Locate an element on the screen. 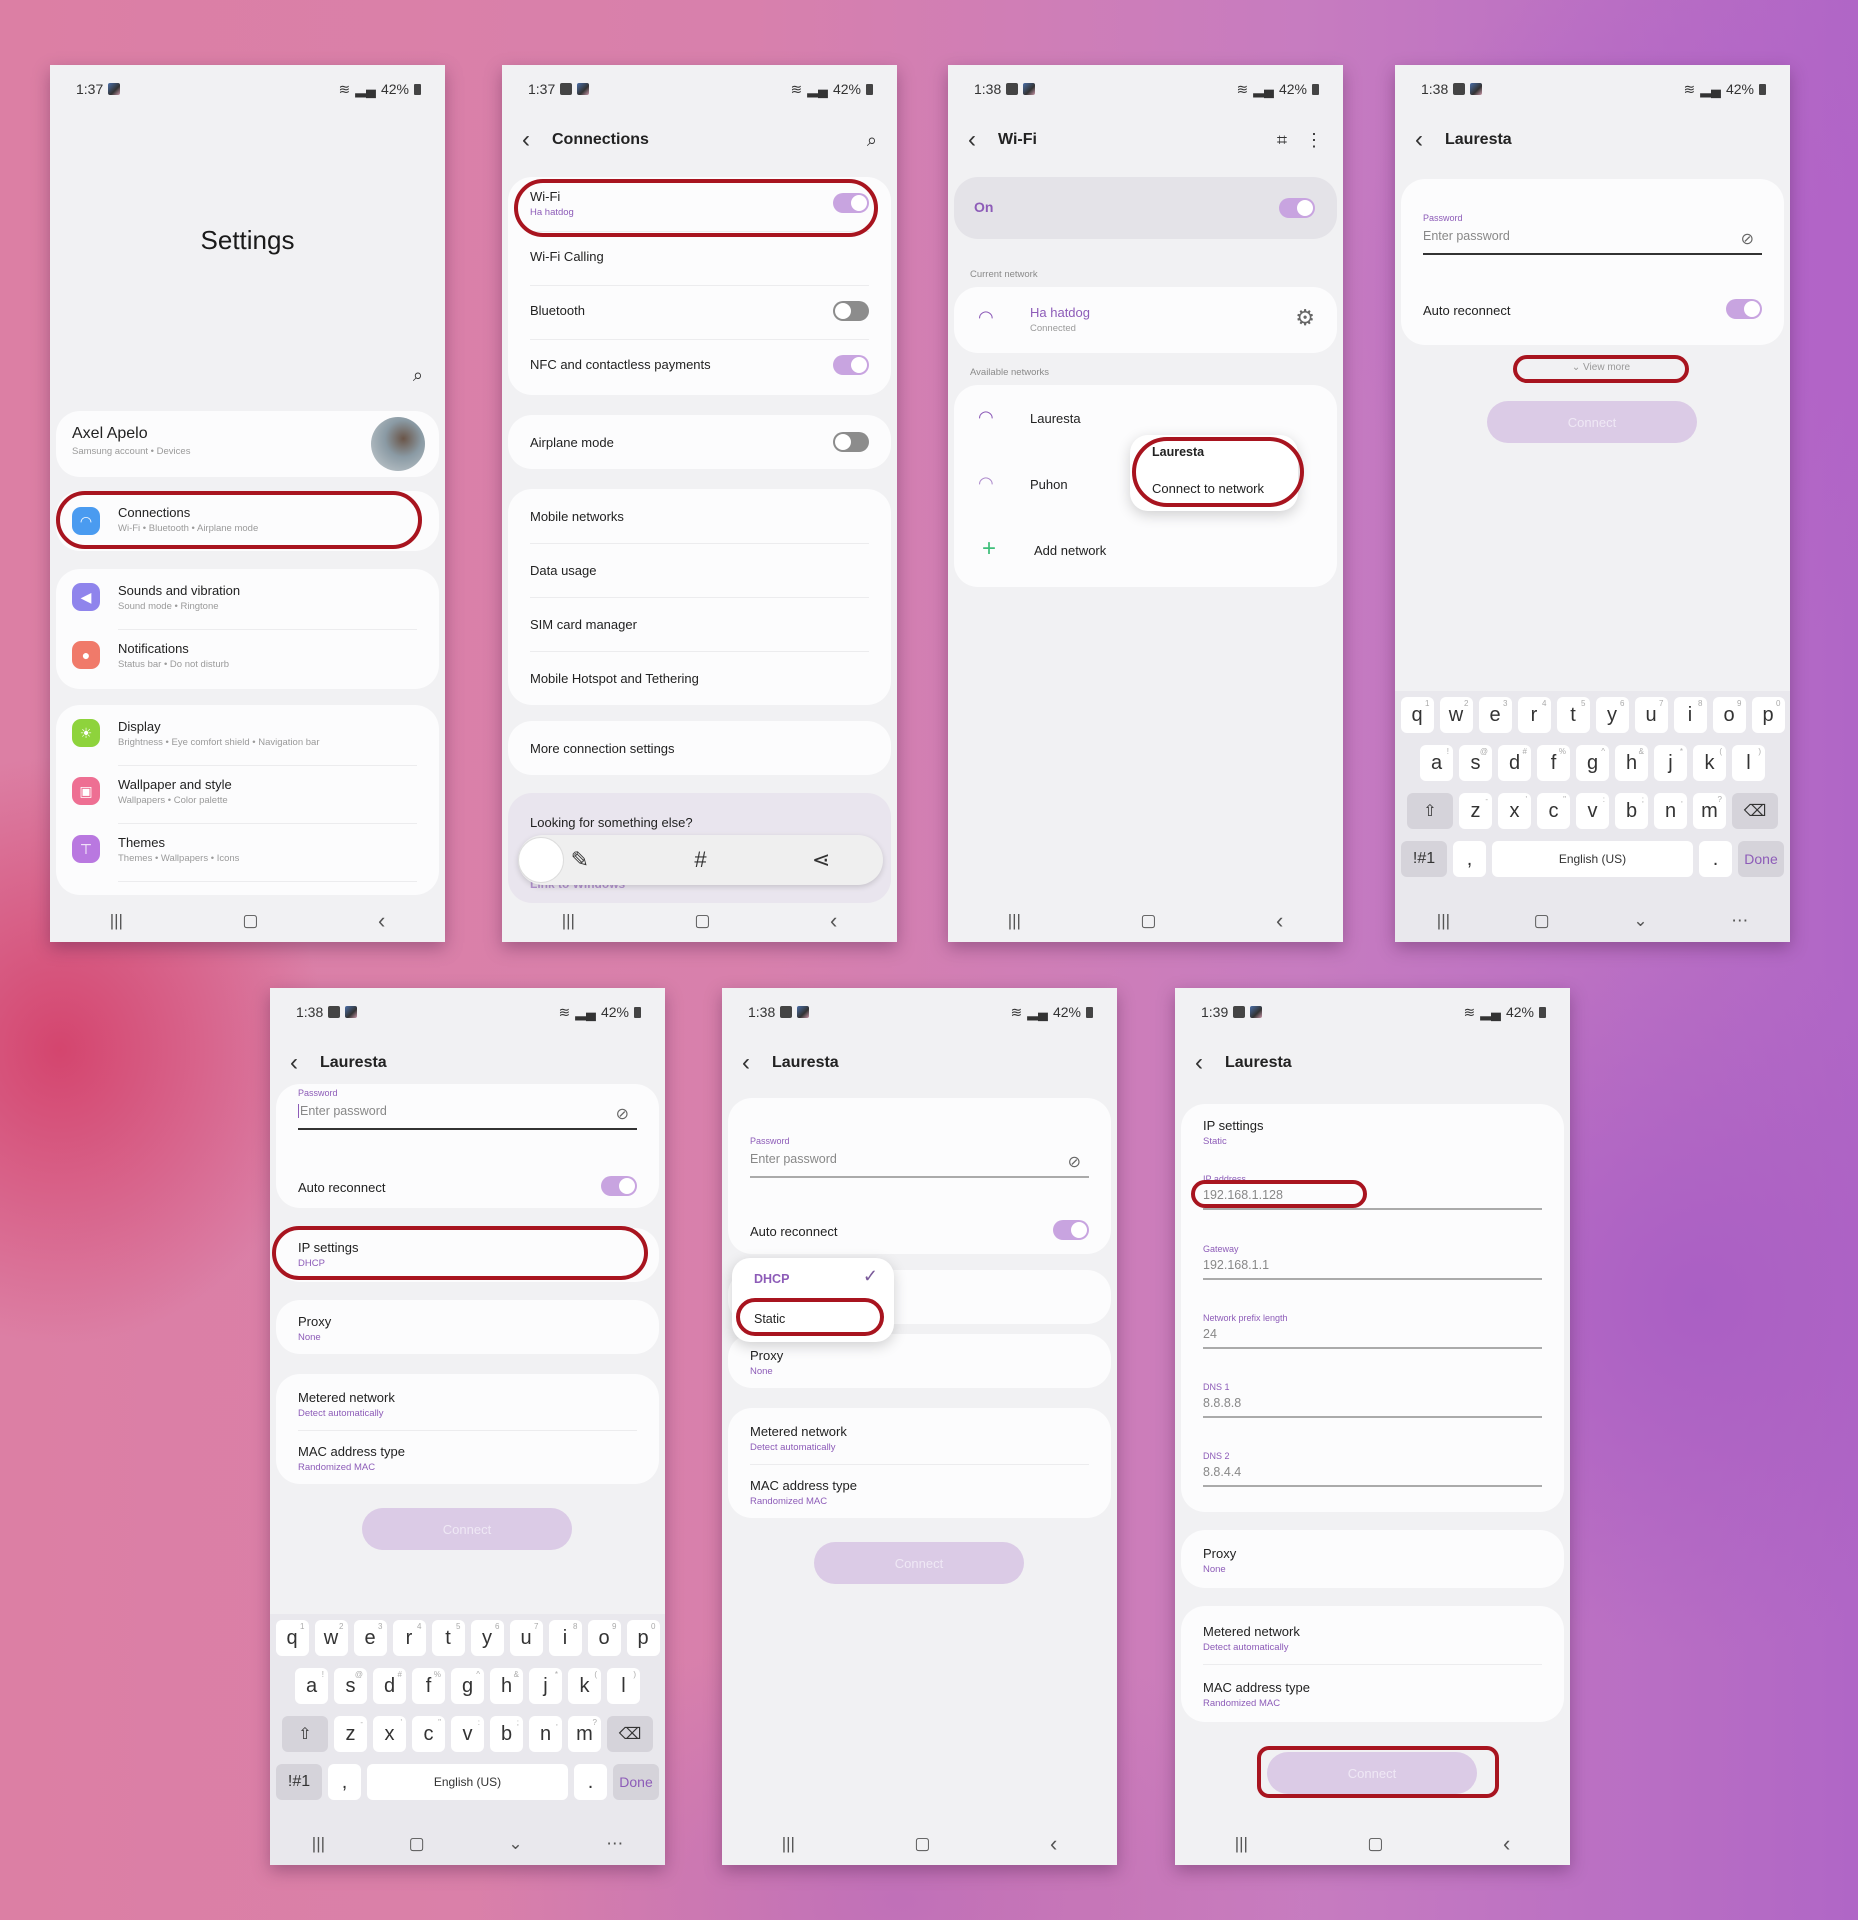 Image resolution: width=1858 pixels, height=1920 pixels. add-network-button: + Add network is located at coordinates (1145, 550).